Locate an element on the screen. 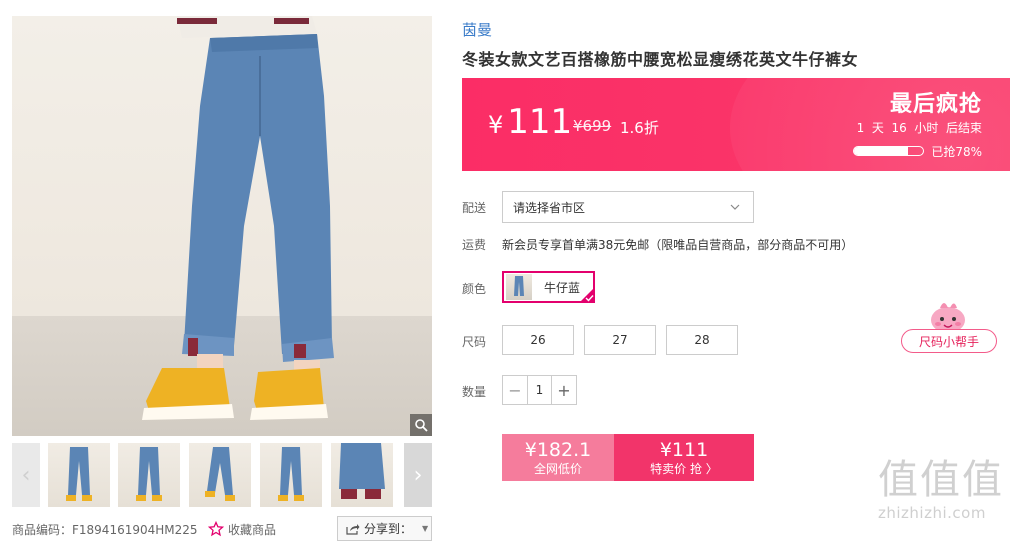  quantity-stepper: − 1 + is located at coordinates (539, 390).